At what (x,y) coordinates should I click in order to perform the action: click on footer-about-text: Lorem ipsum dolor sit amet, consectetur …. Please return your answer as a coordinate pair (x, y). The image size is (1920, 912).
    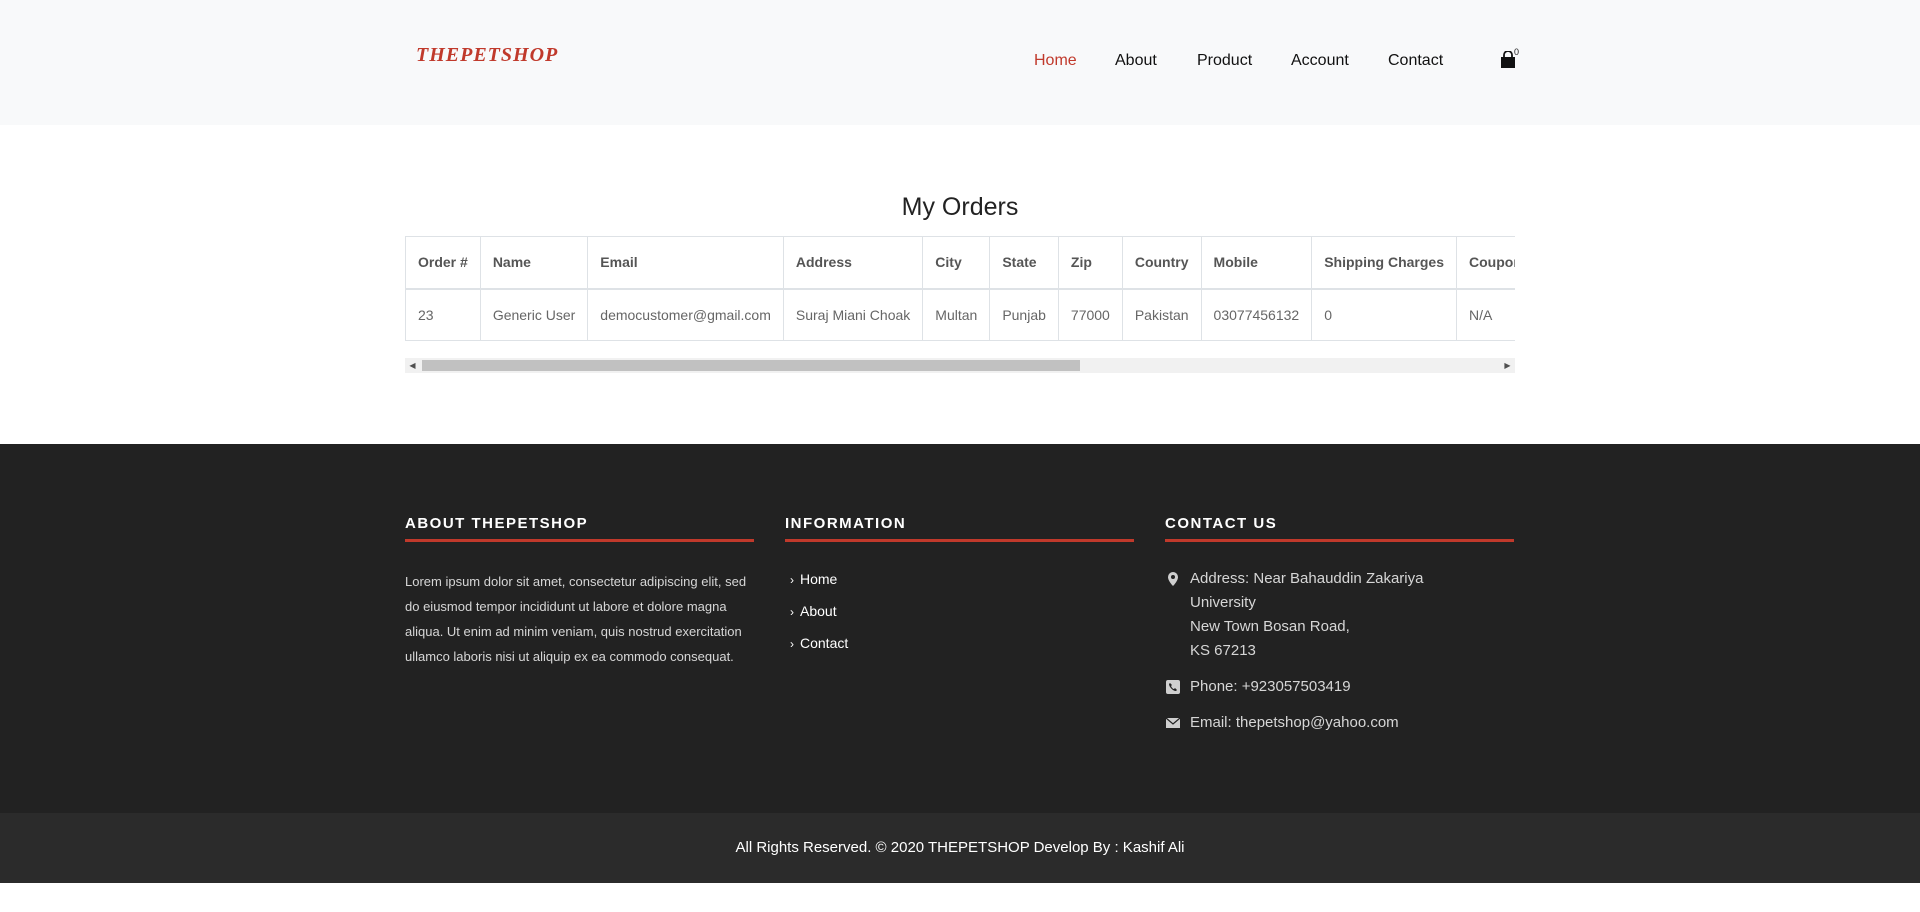
    Looking at the image, I should click on (576, 619).